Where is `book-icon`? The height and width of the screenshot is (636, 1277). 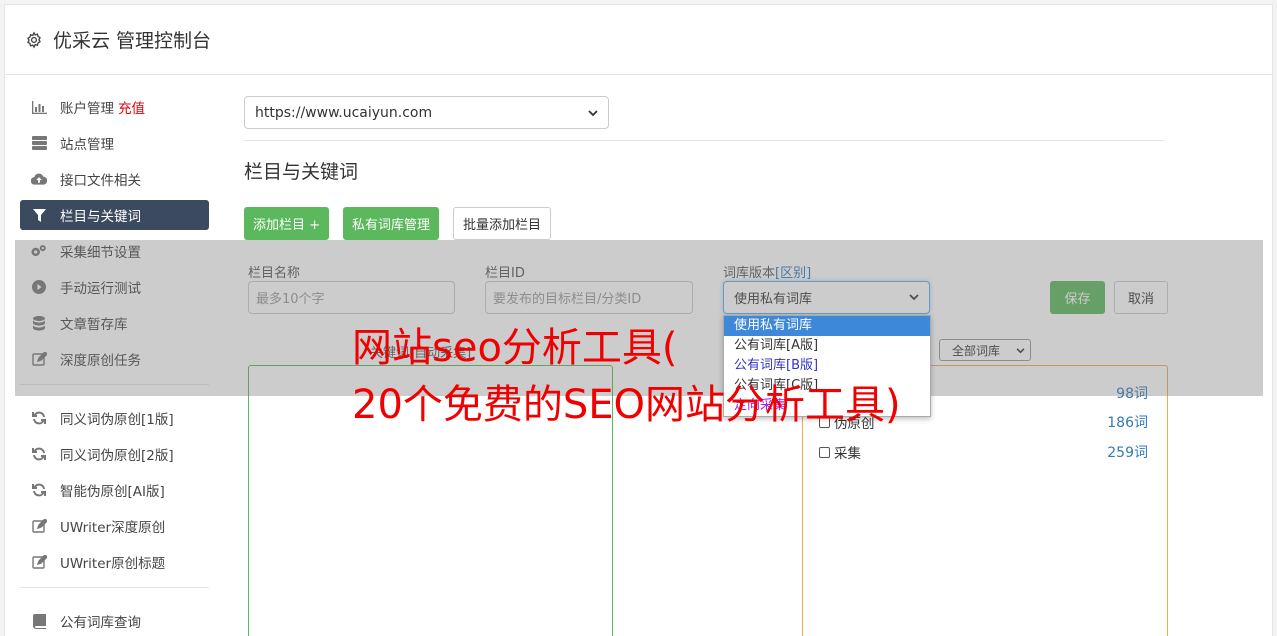
book-icon is located at coordinates (39, 621).